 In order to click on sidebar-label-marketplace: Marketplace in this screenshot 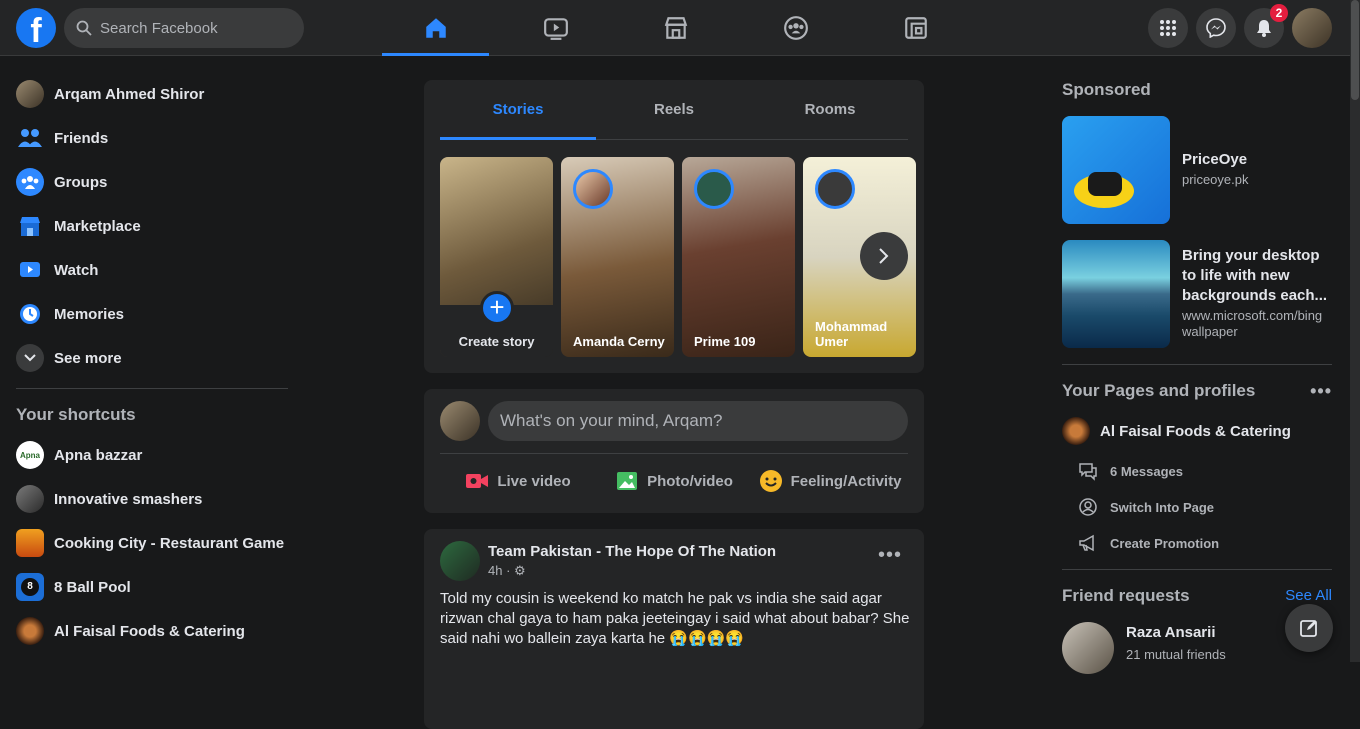, I will do `click(97, 226)`.